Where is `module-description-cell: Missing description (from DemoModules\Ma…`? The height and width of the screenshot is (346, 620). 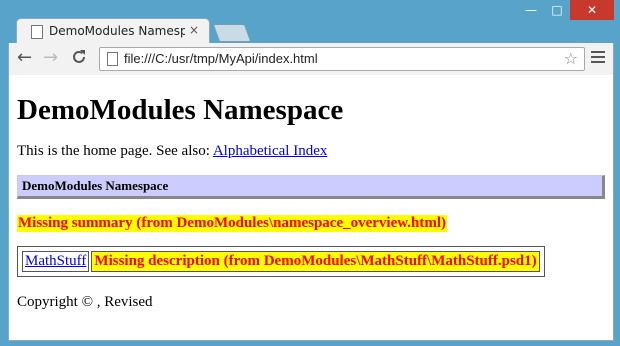 module-description-cell: Missing description (from DemoModules\Ma… is located at coordinates (315, 261).